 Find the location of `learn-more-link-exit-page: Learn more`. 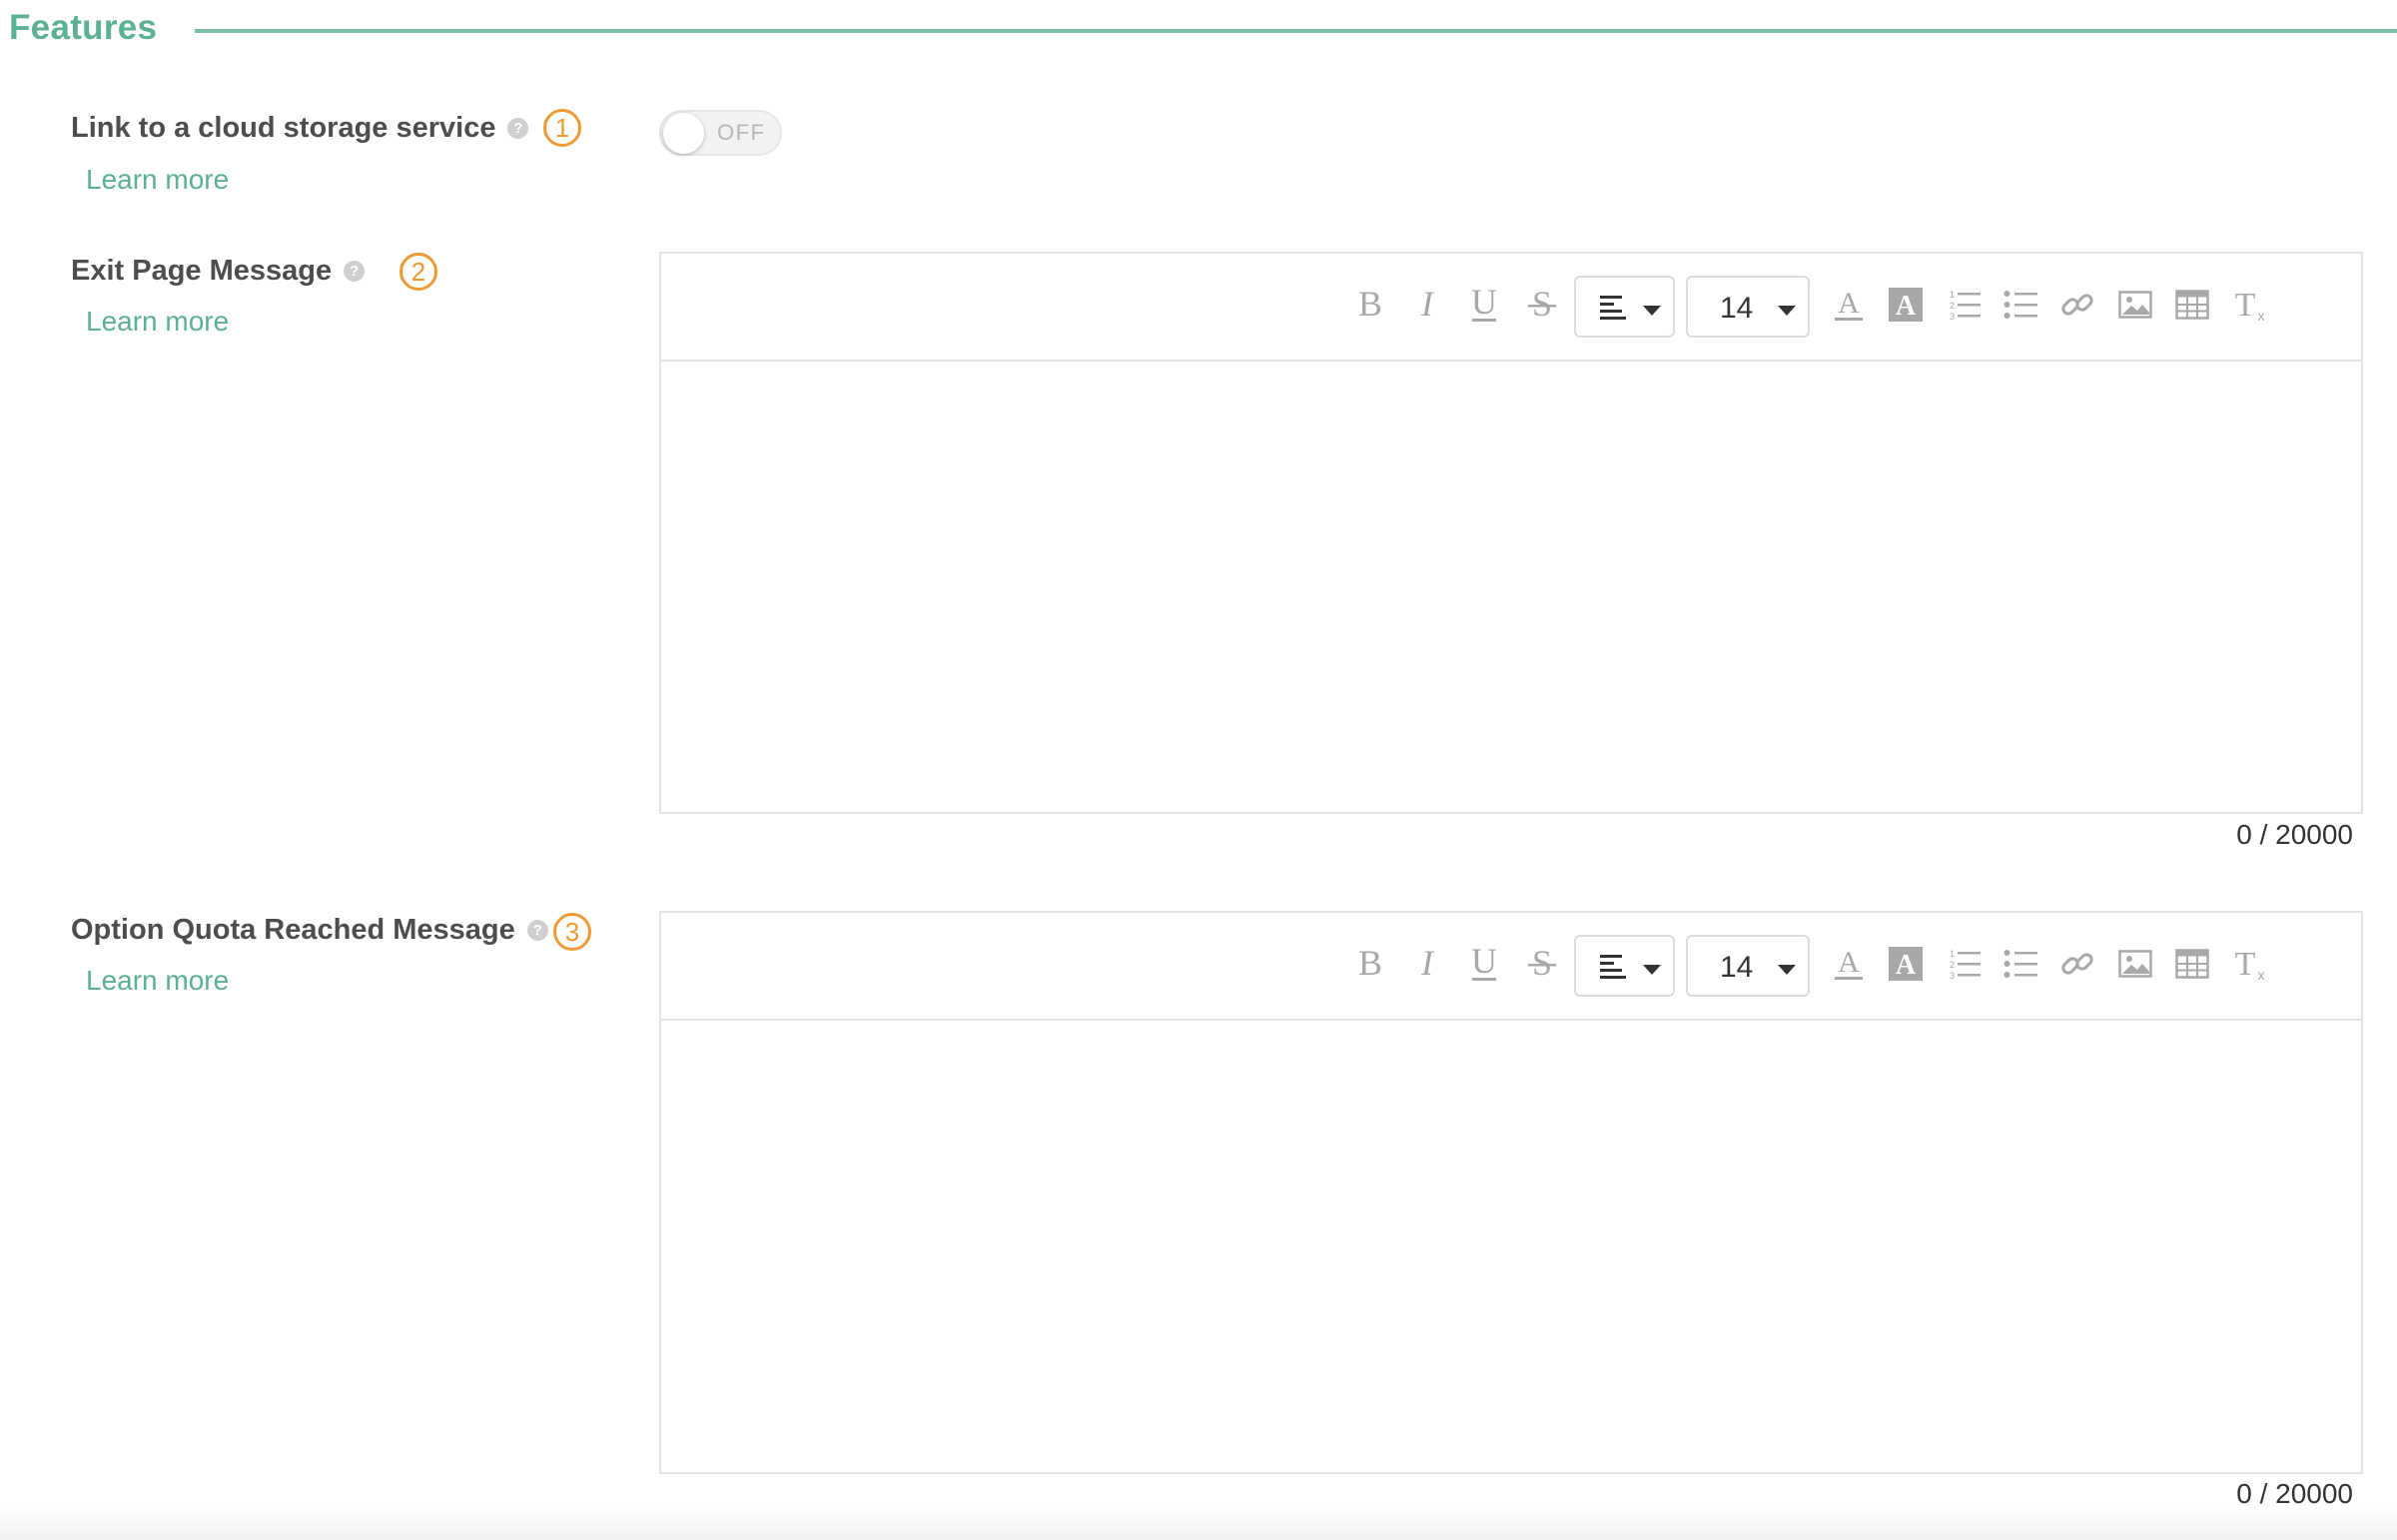

learn-more-link-exit-page: Learn more is located at coordinates (157, 322).